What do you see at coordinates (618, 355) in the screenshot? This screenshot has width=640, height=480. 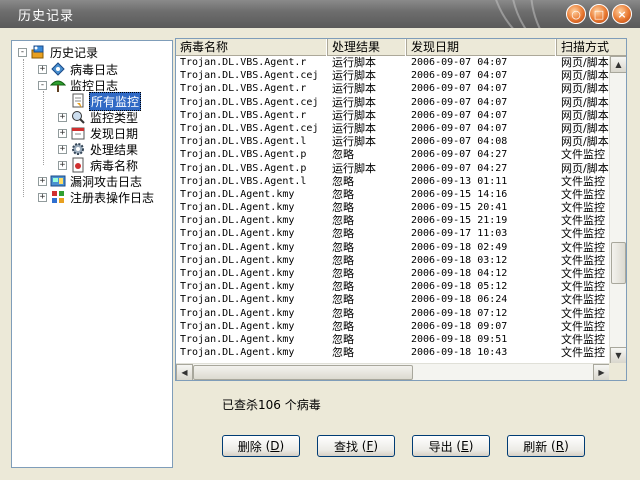 I see `scroll-down-button: ▼` at bounding box center [618, 355].